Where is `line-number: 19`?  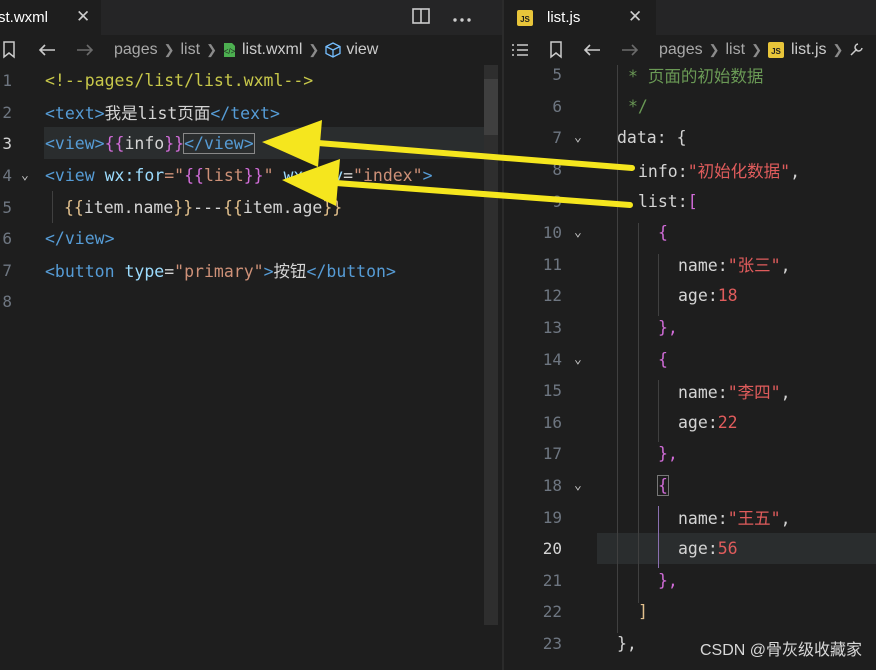 line-number: 19 is located at coordinates (552, 517).